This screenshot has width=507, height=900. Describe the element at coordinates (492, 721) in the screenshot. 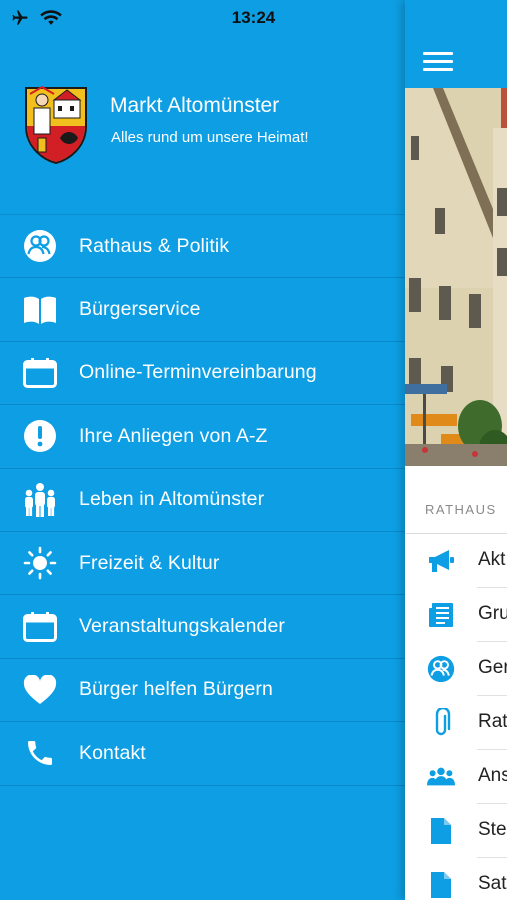

I see `list-item-label: Rat` at that location.